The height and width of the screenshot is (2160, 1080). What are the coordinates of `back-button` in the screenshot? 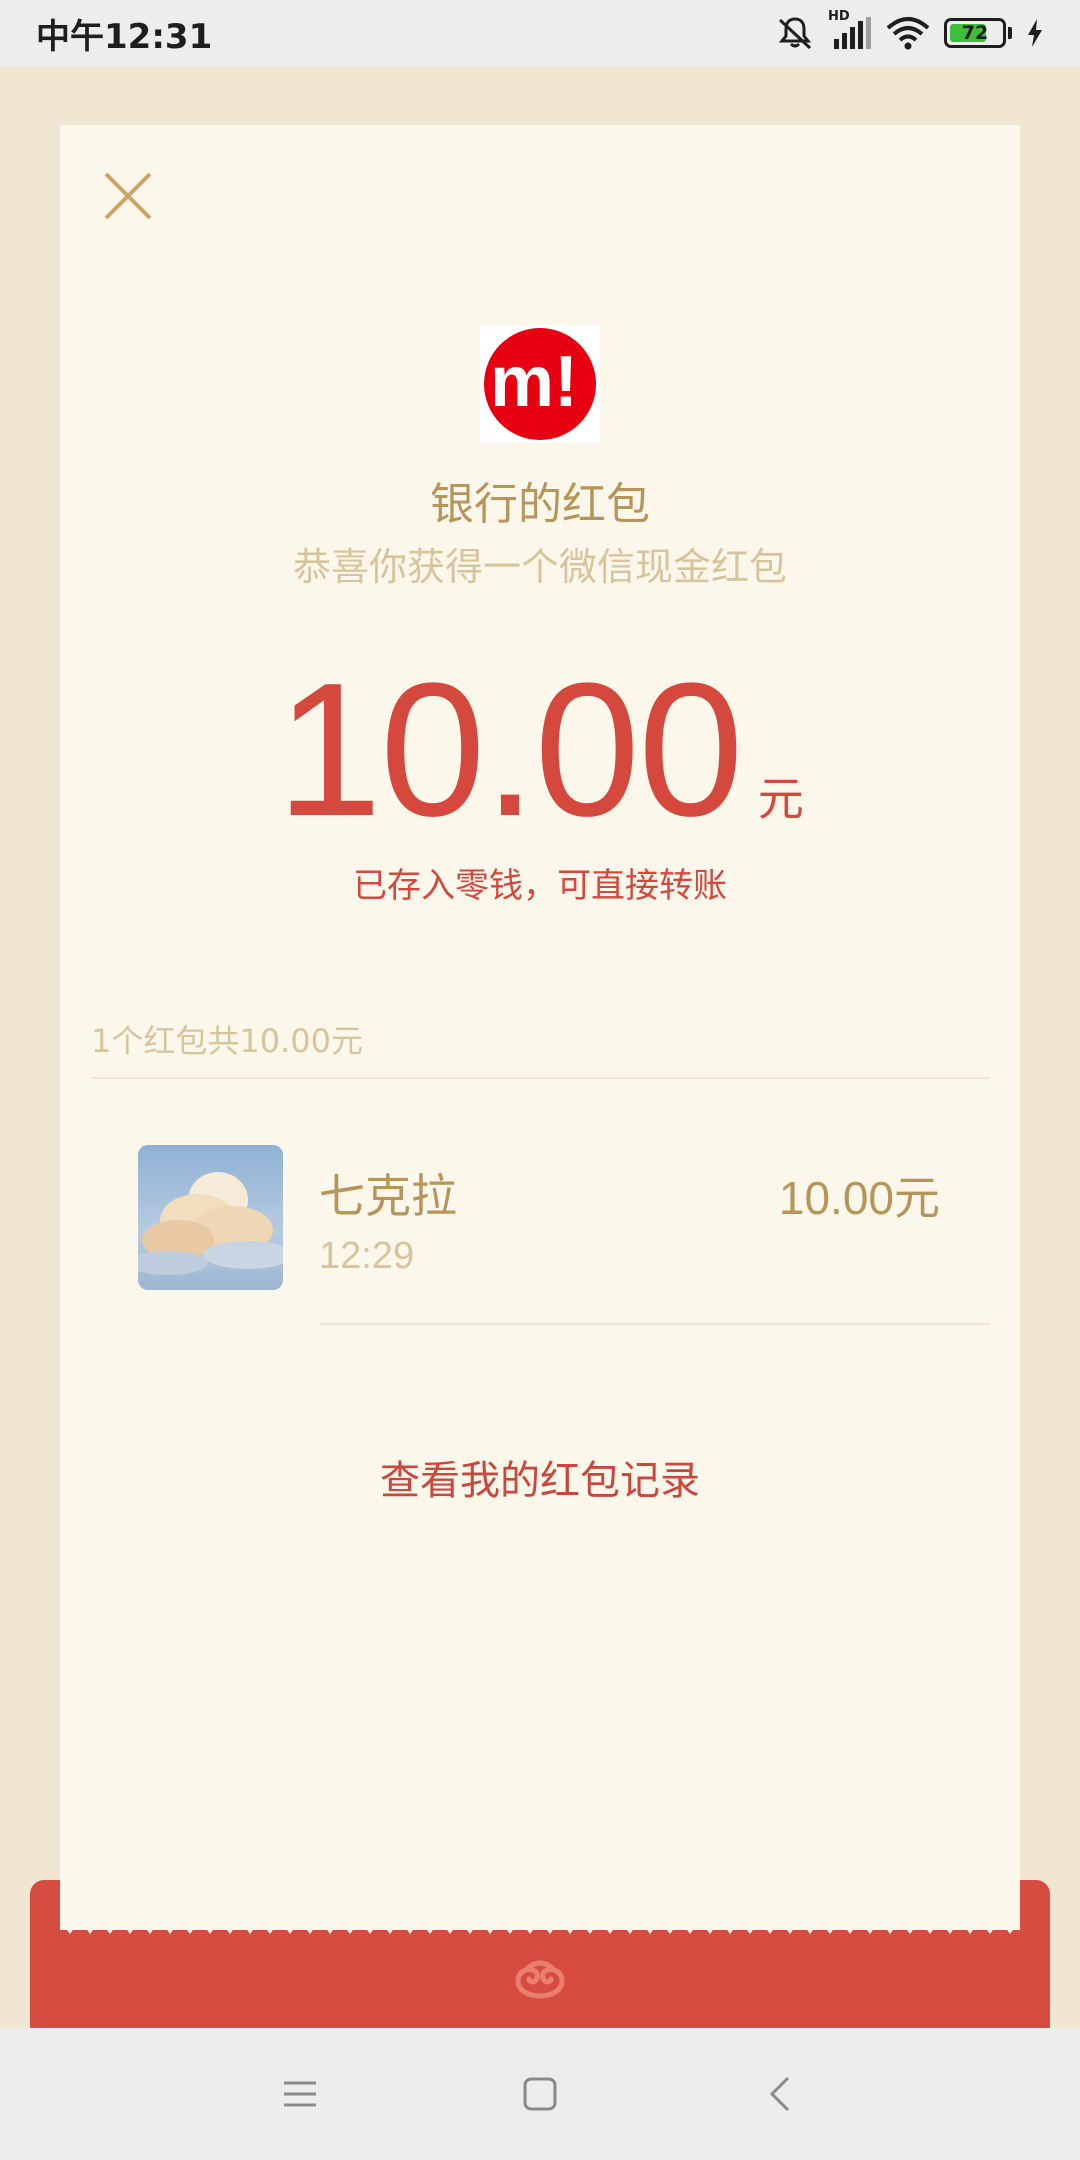 It's located at (780, 2094).